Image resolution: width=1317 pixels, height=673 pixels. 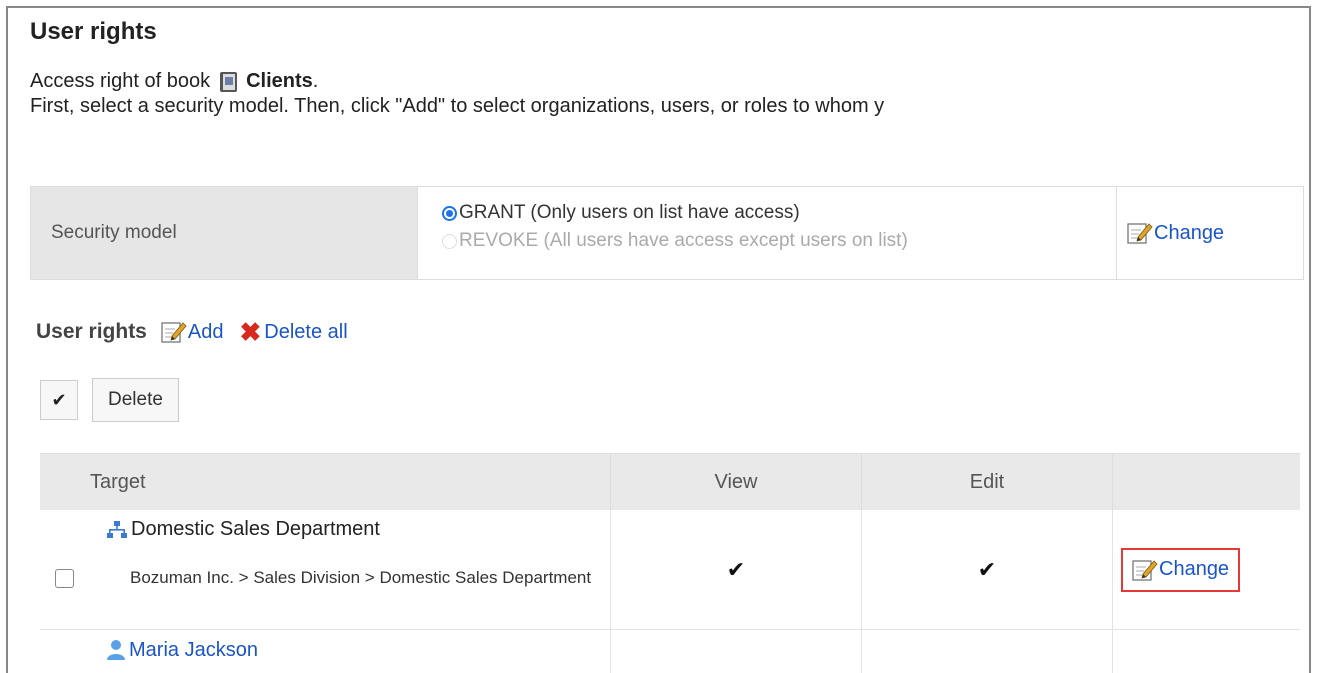 I want to click on add-label: Add, so click(x=205, y=331).